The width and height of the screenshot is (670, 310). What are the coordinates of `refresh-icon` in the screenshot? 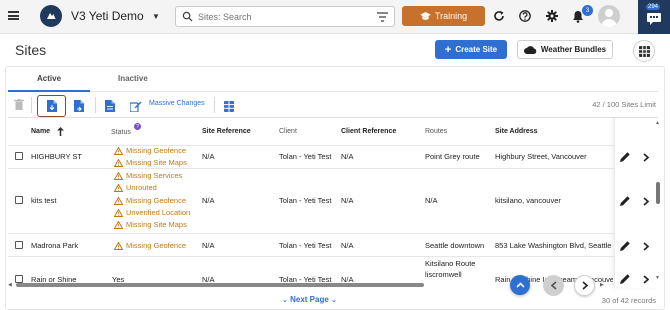 It's located at (499, 16).